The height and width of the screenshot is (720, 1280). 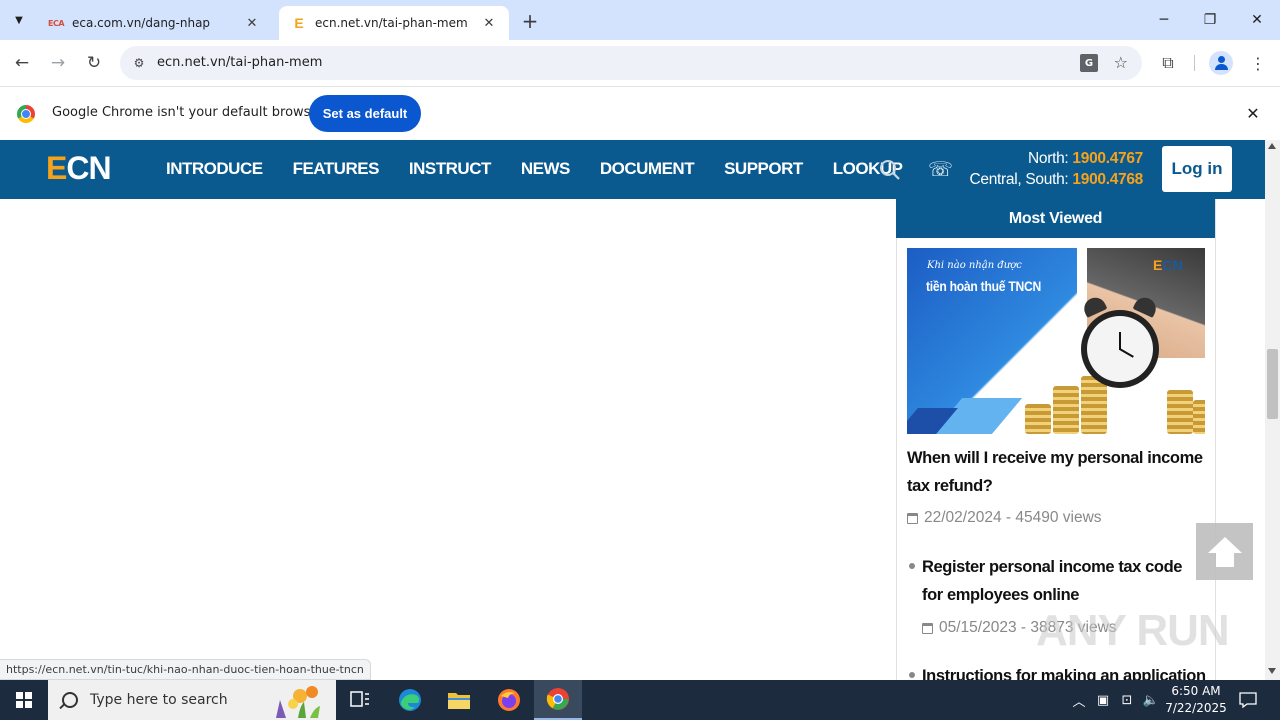 What do you see at coordinates (1107, 179) in the screenshot?
I see `hotline-south: 1900.4768` at bounding box center [1107, 179].